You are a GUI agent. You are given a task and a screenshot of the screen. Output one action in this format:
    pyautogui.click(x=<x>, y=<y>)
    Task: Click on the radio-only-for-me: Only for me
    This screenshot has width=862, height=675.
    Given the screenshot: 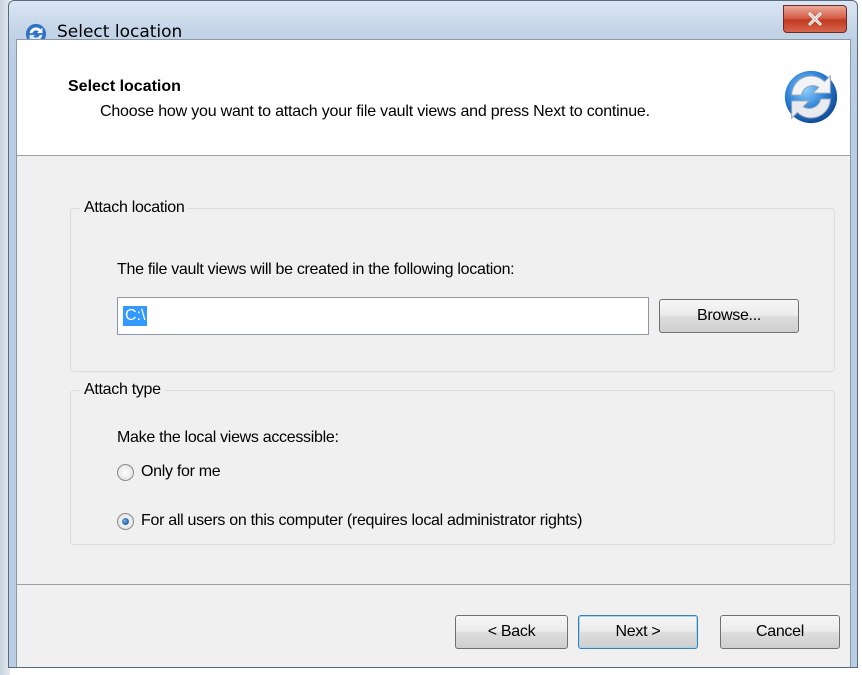 What is the action you would take?
    pyautogui.click(x=169, y=472)
    